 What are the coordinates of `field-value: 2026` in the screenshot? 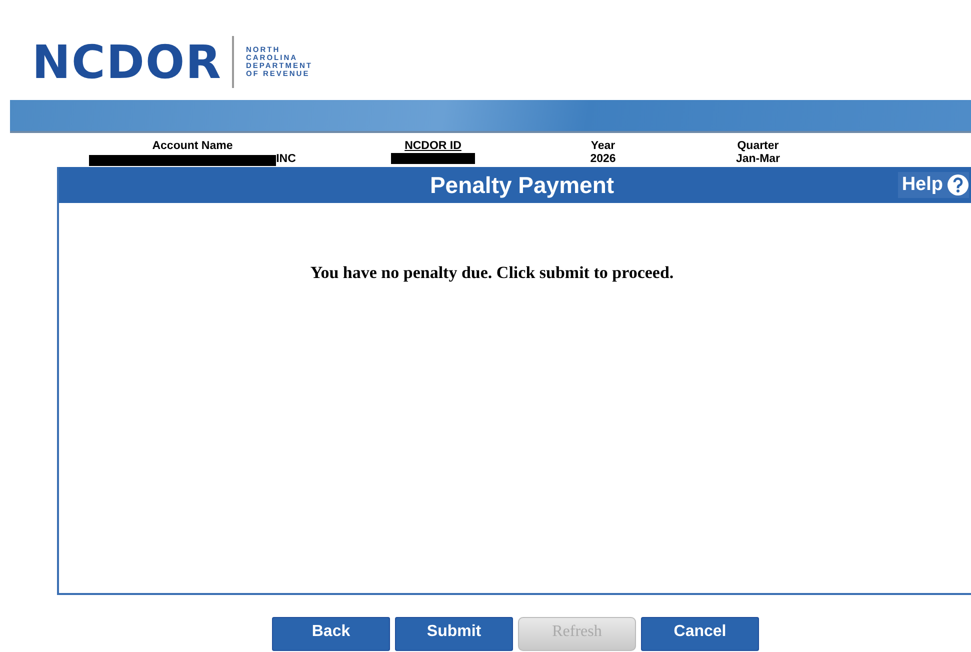 It's located at (603, 159).